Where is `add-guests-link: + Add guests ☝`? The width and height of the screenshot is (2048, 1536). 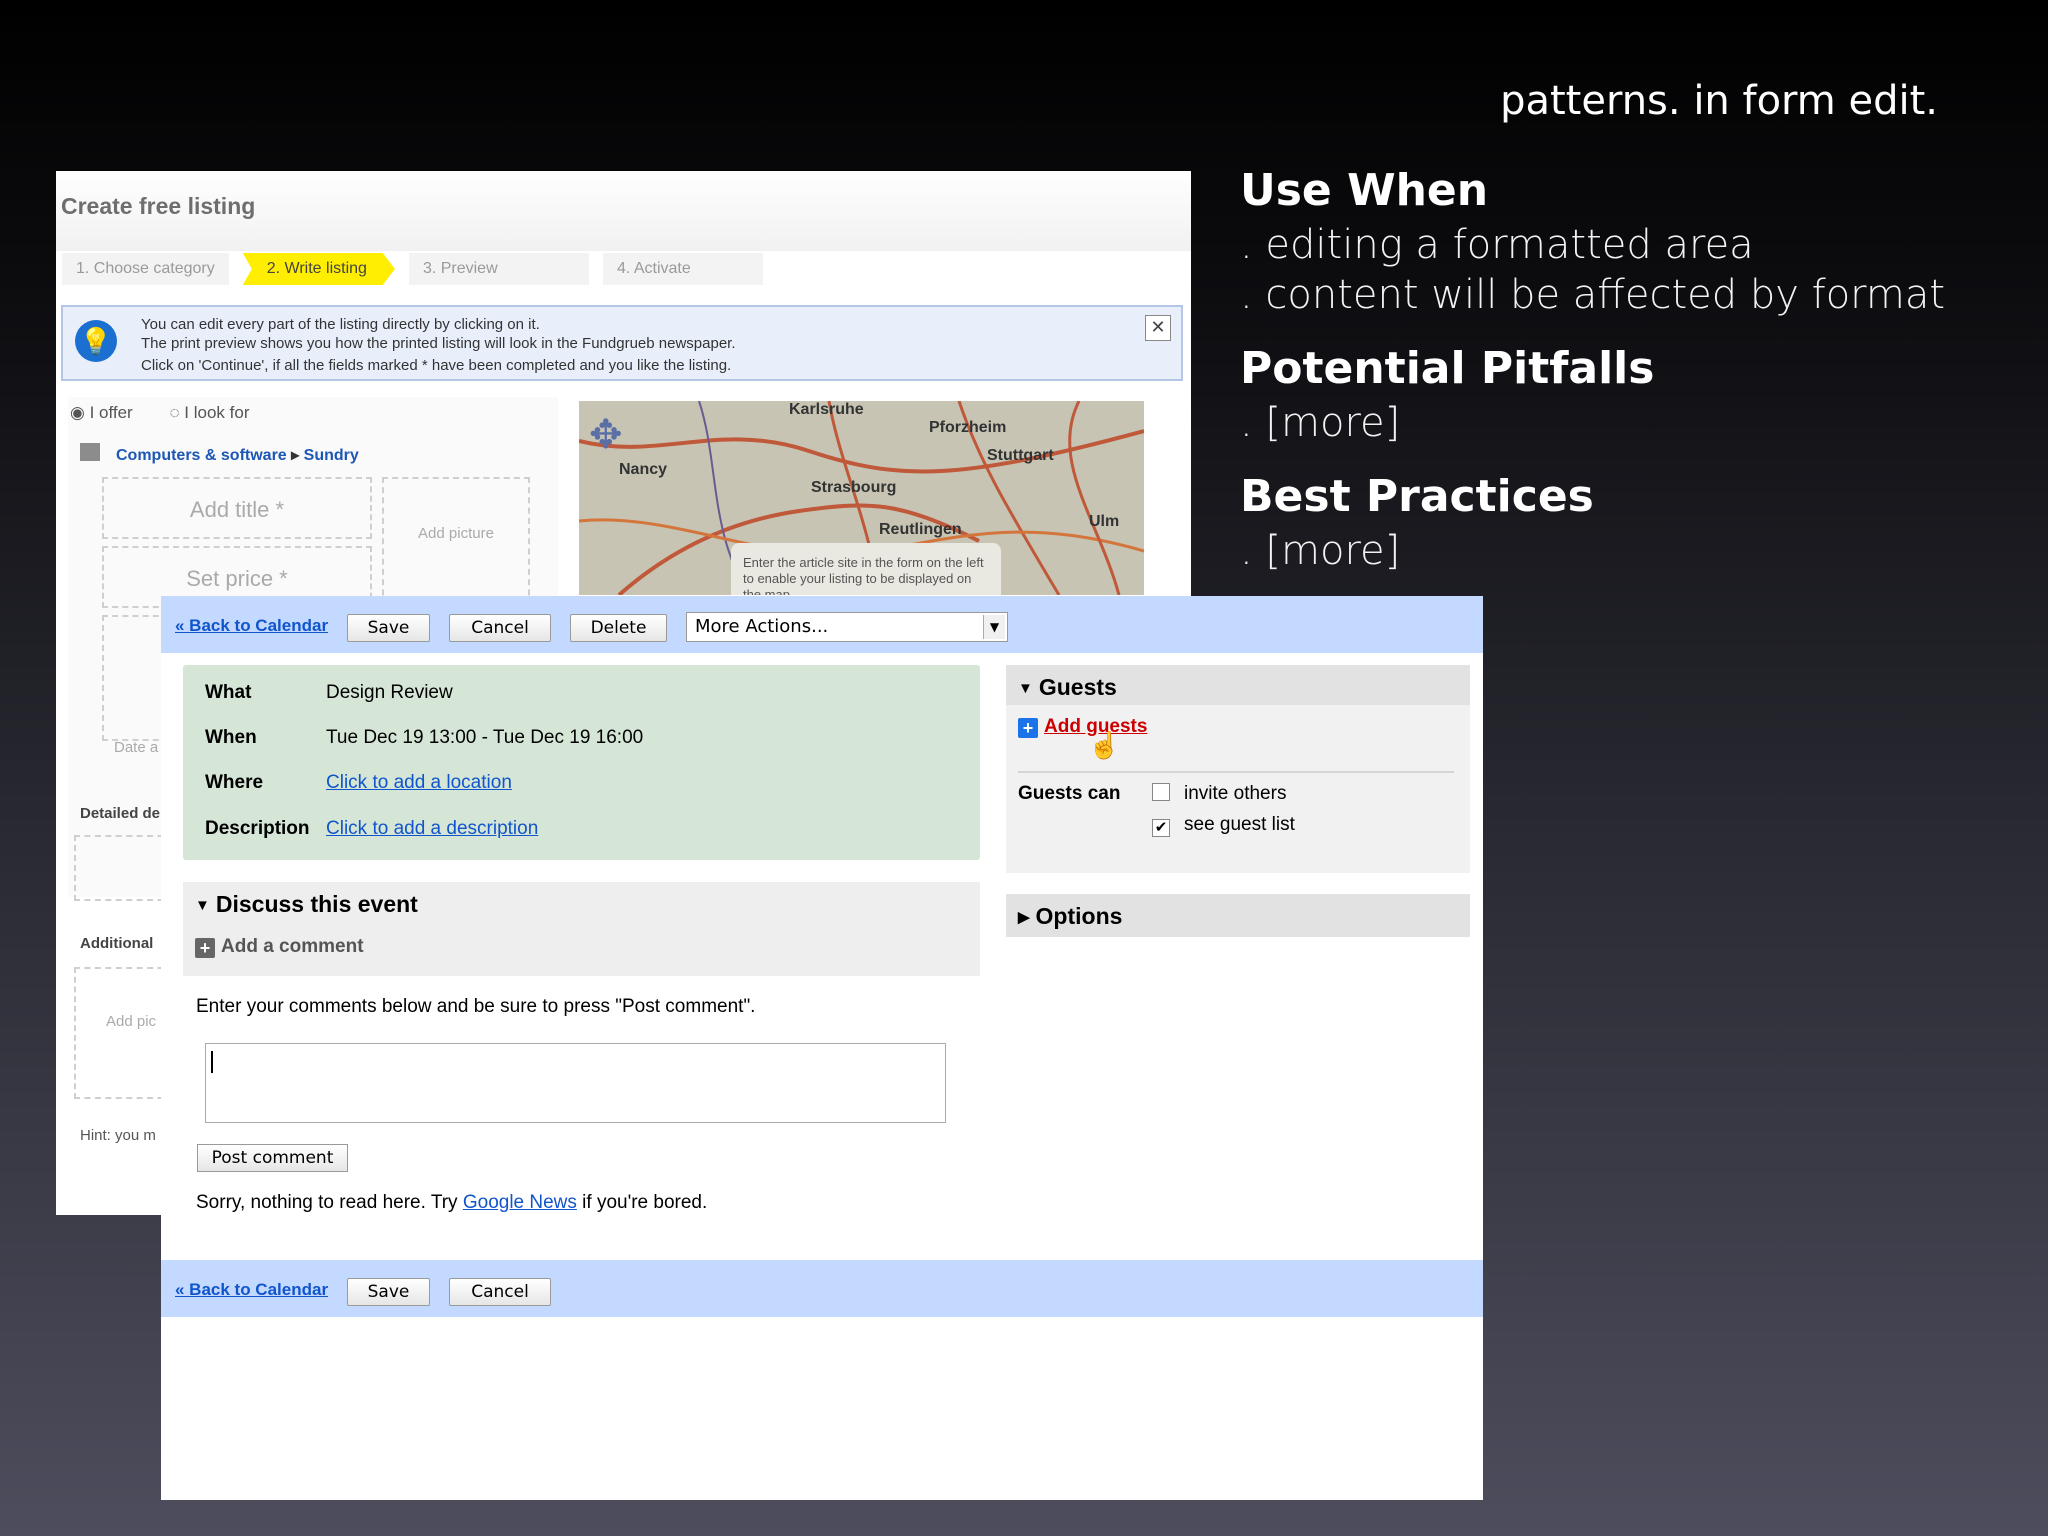
add-guests-link: + Add guests ☝ is located at coordinates (1082, 738).